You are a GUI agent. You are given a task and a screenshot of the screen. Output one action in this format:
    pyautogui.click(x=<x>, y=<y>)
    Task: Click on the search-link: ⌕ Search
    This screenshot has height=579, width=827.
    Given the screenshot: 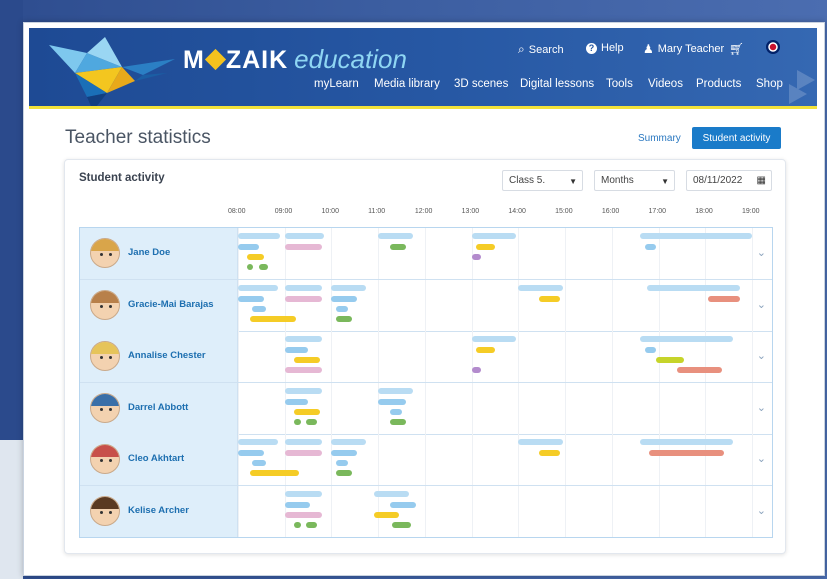 What is the action you would take?
    pyautogui.click(x=541, y=49)
    